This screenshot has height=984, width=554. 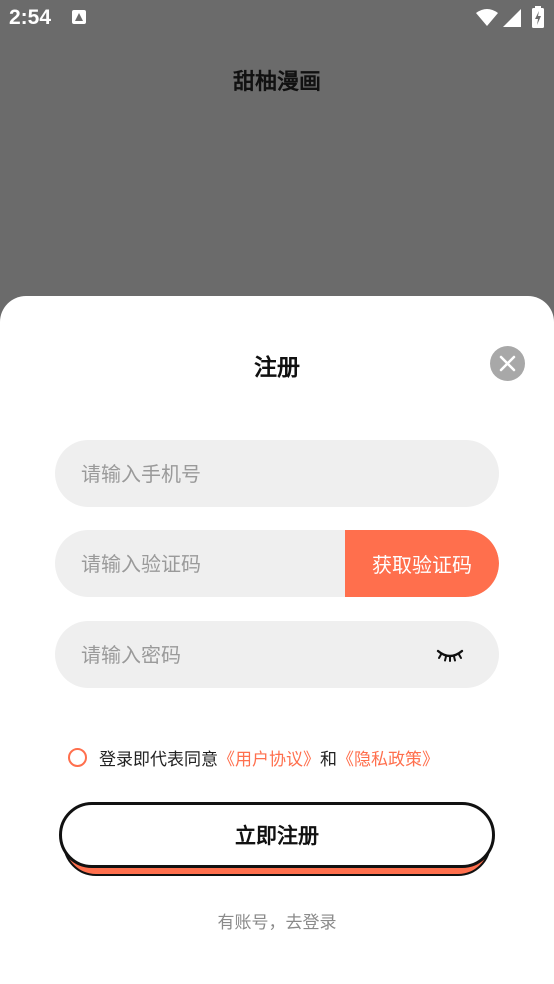 I want to click on status-time: 2:54, so click(x=30, y=17).